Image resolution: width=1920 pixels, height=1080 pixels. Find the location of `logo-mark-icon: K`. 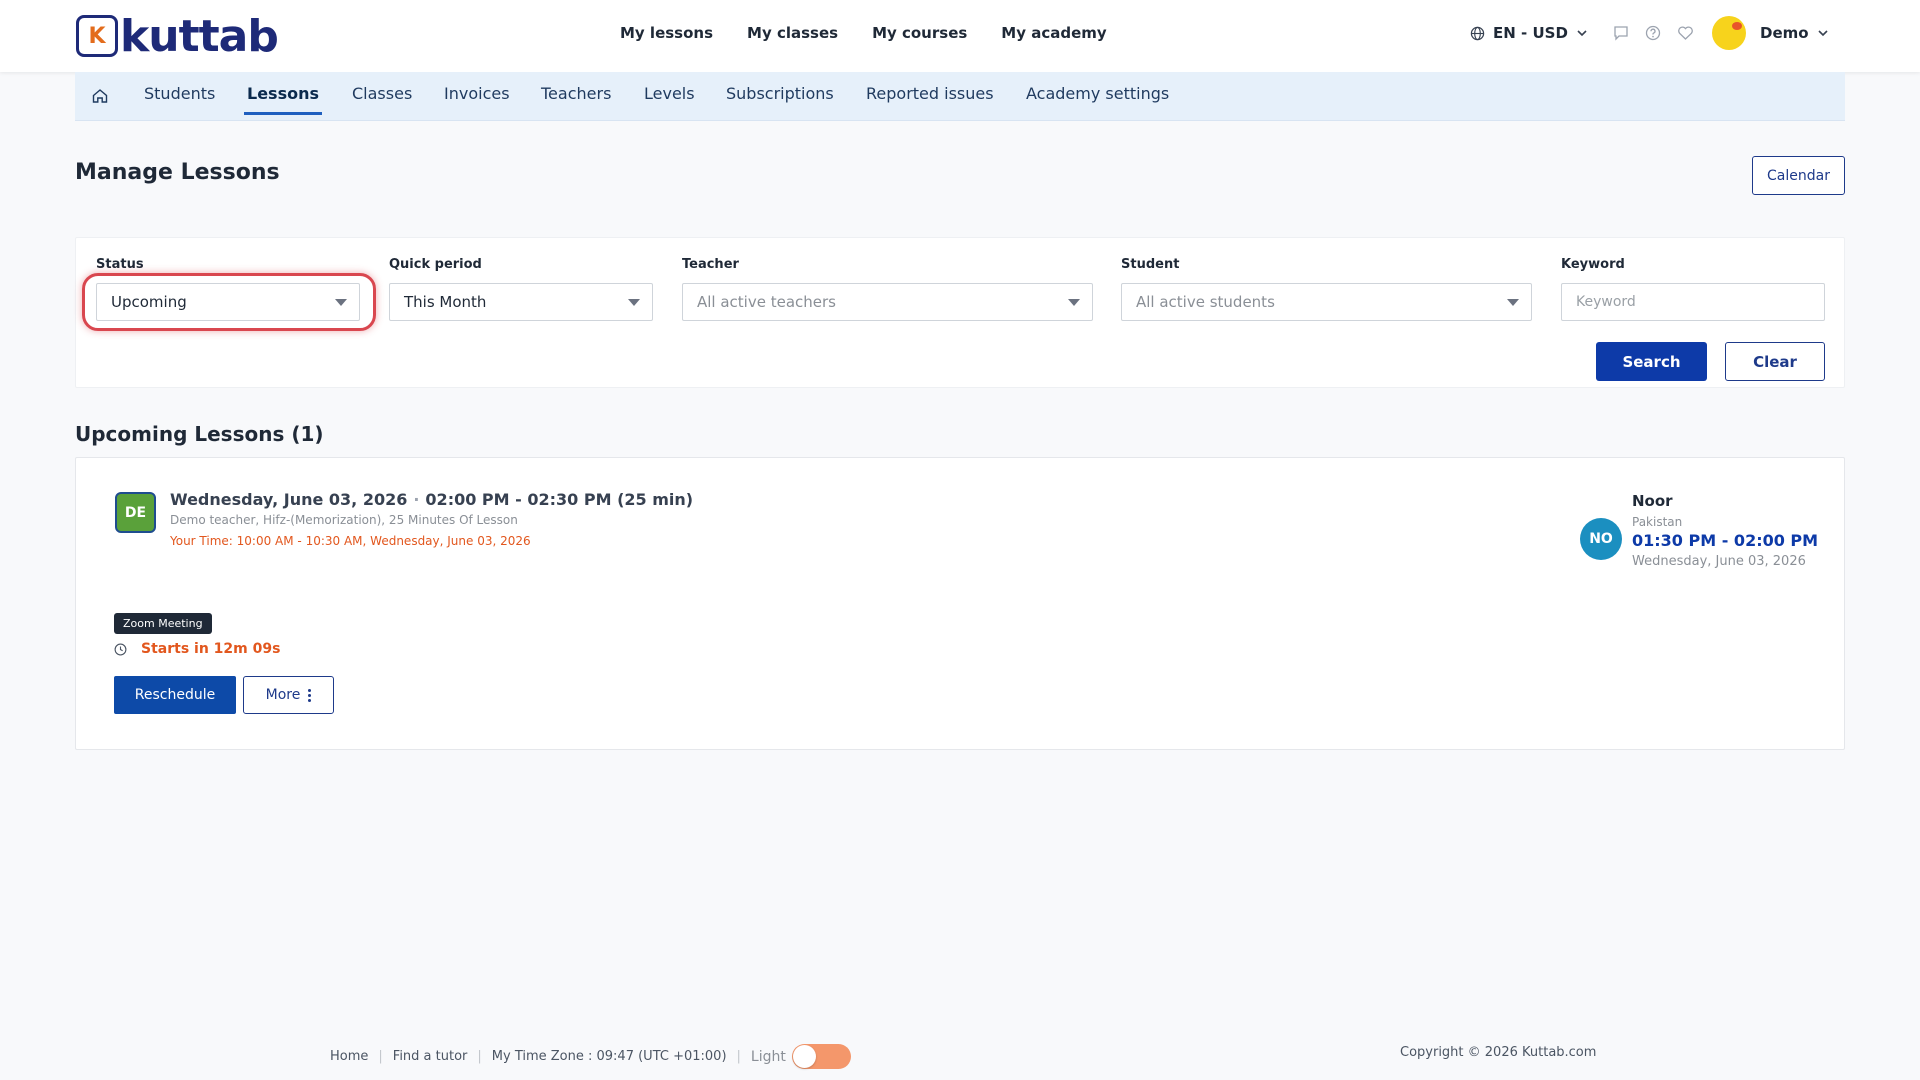

logo-mark-icon: K is located at coordinates (97, 36).